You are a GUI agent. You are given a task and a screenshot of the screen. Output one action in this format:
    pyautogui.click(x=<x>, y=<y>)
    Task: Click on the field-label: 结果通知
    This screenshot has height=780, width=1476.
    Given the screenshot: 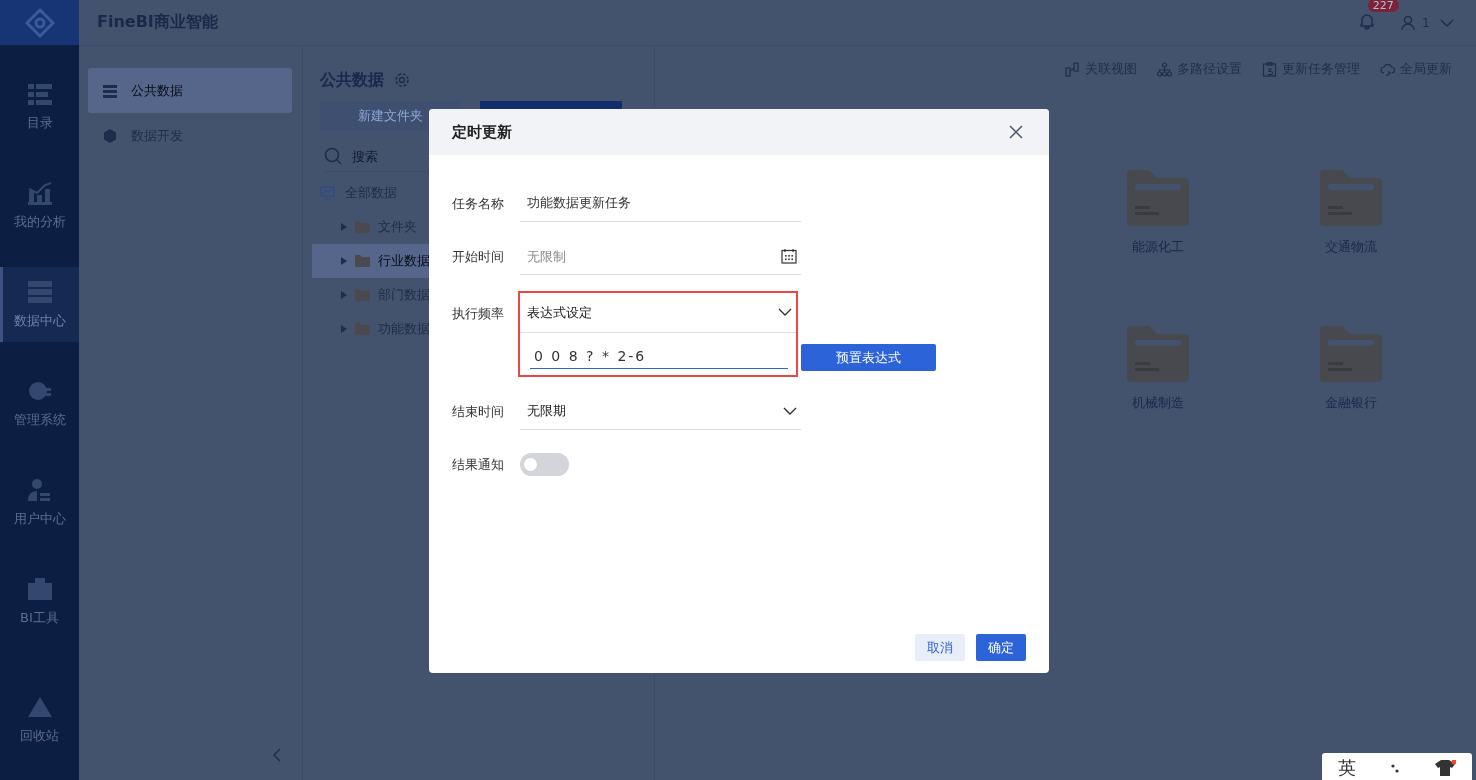 What is the action you would take?
    pyautogui.click(x=478, y=465)
    